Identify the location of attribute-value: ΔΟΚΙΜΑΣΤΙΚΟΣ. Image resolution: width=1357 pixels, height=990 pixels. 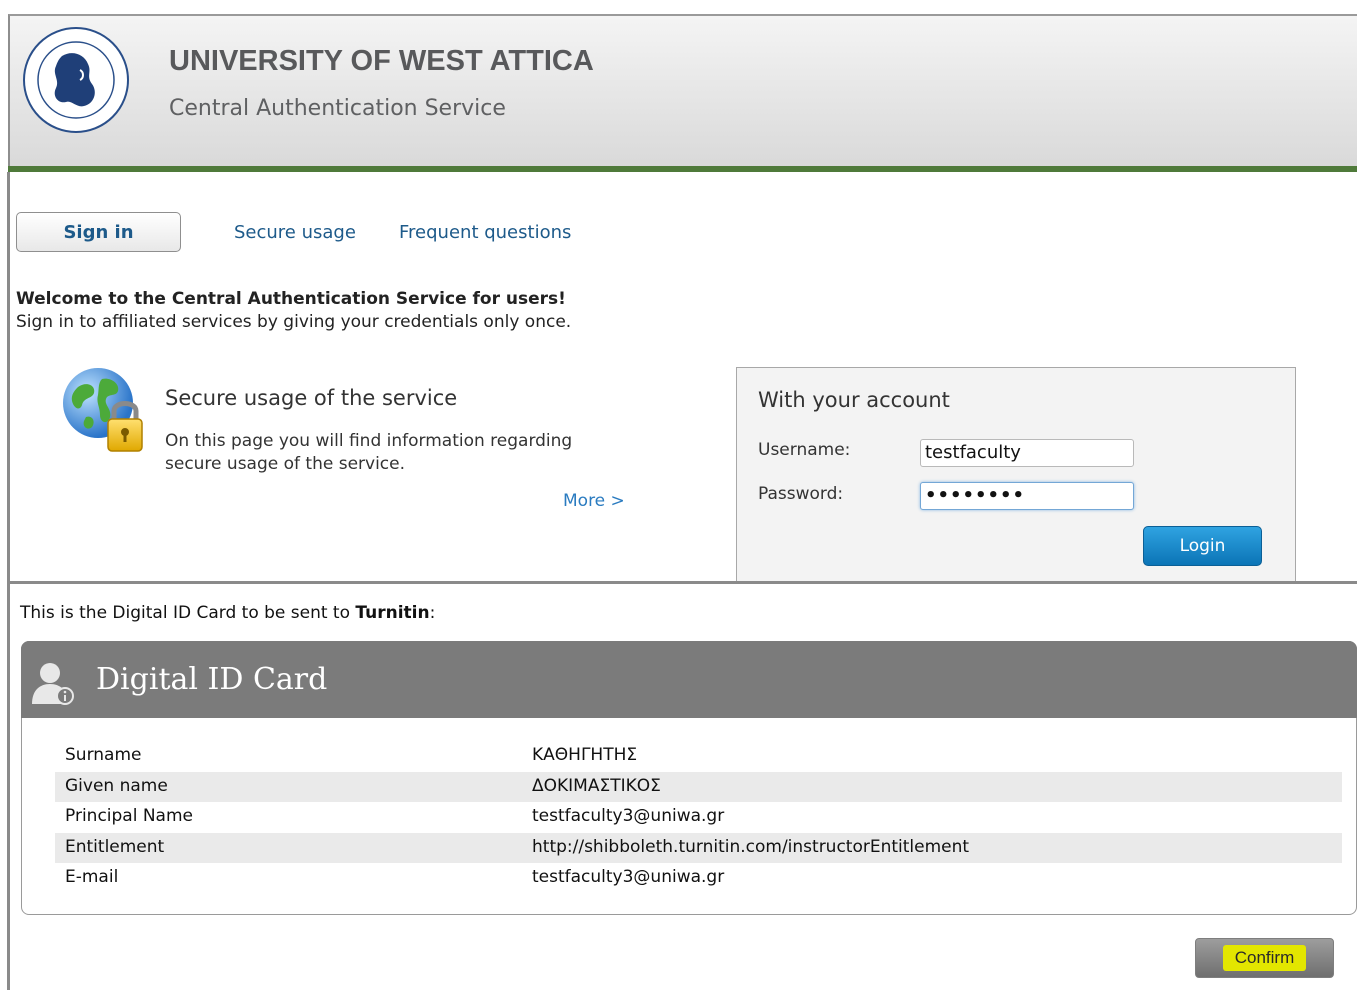
(596, 786).